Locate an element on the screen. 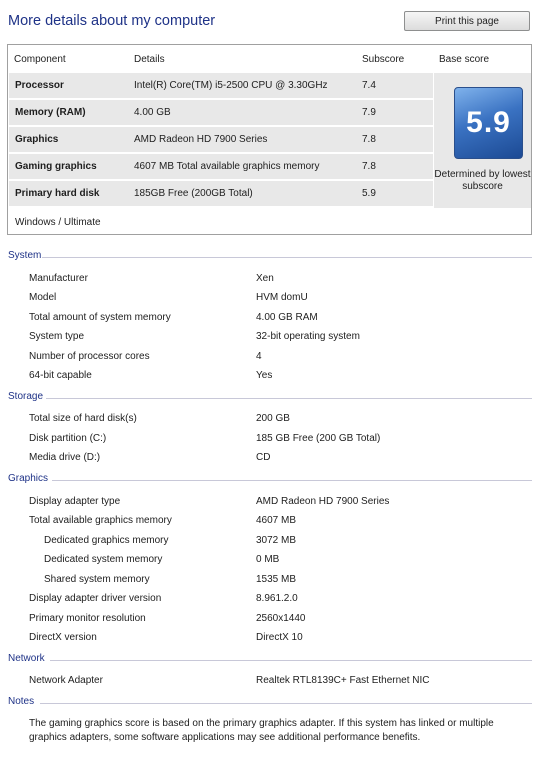 This screenshot has width=540, height=761. component-label: Processor is located at coordinates (39, 85).